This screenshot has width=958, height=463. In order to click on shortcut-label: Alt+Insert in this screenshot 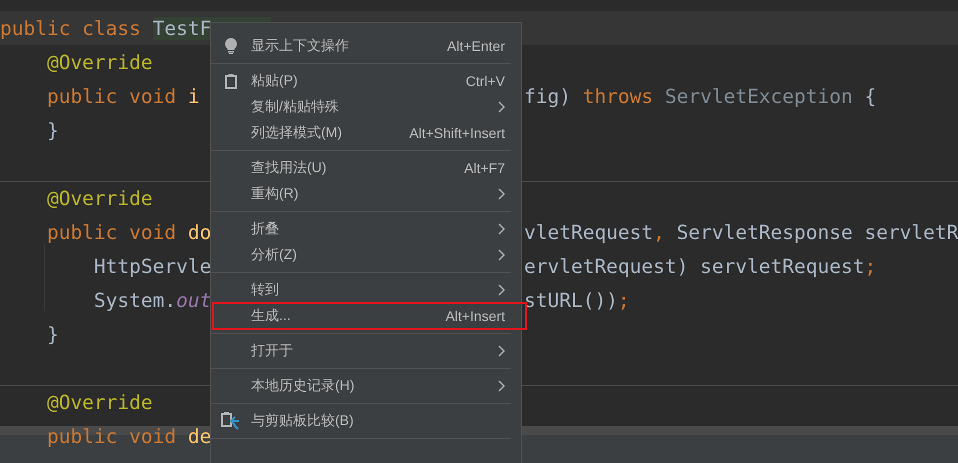, I will do `click(475, 316)`.